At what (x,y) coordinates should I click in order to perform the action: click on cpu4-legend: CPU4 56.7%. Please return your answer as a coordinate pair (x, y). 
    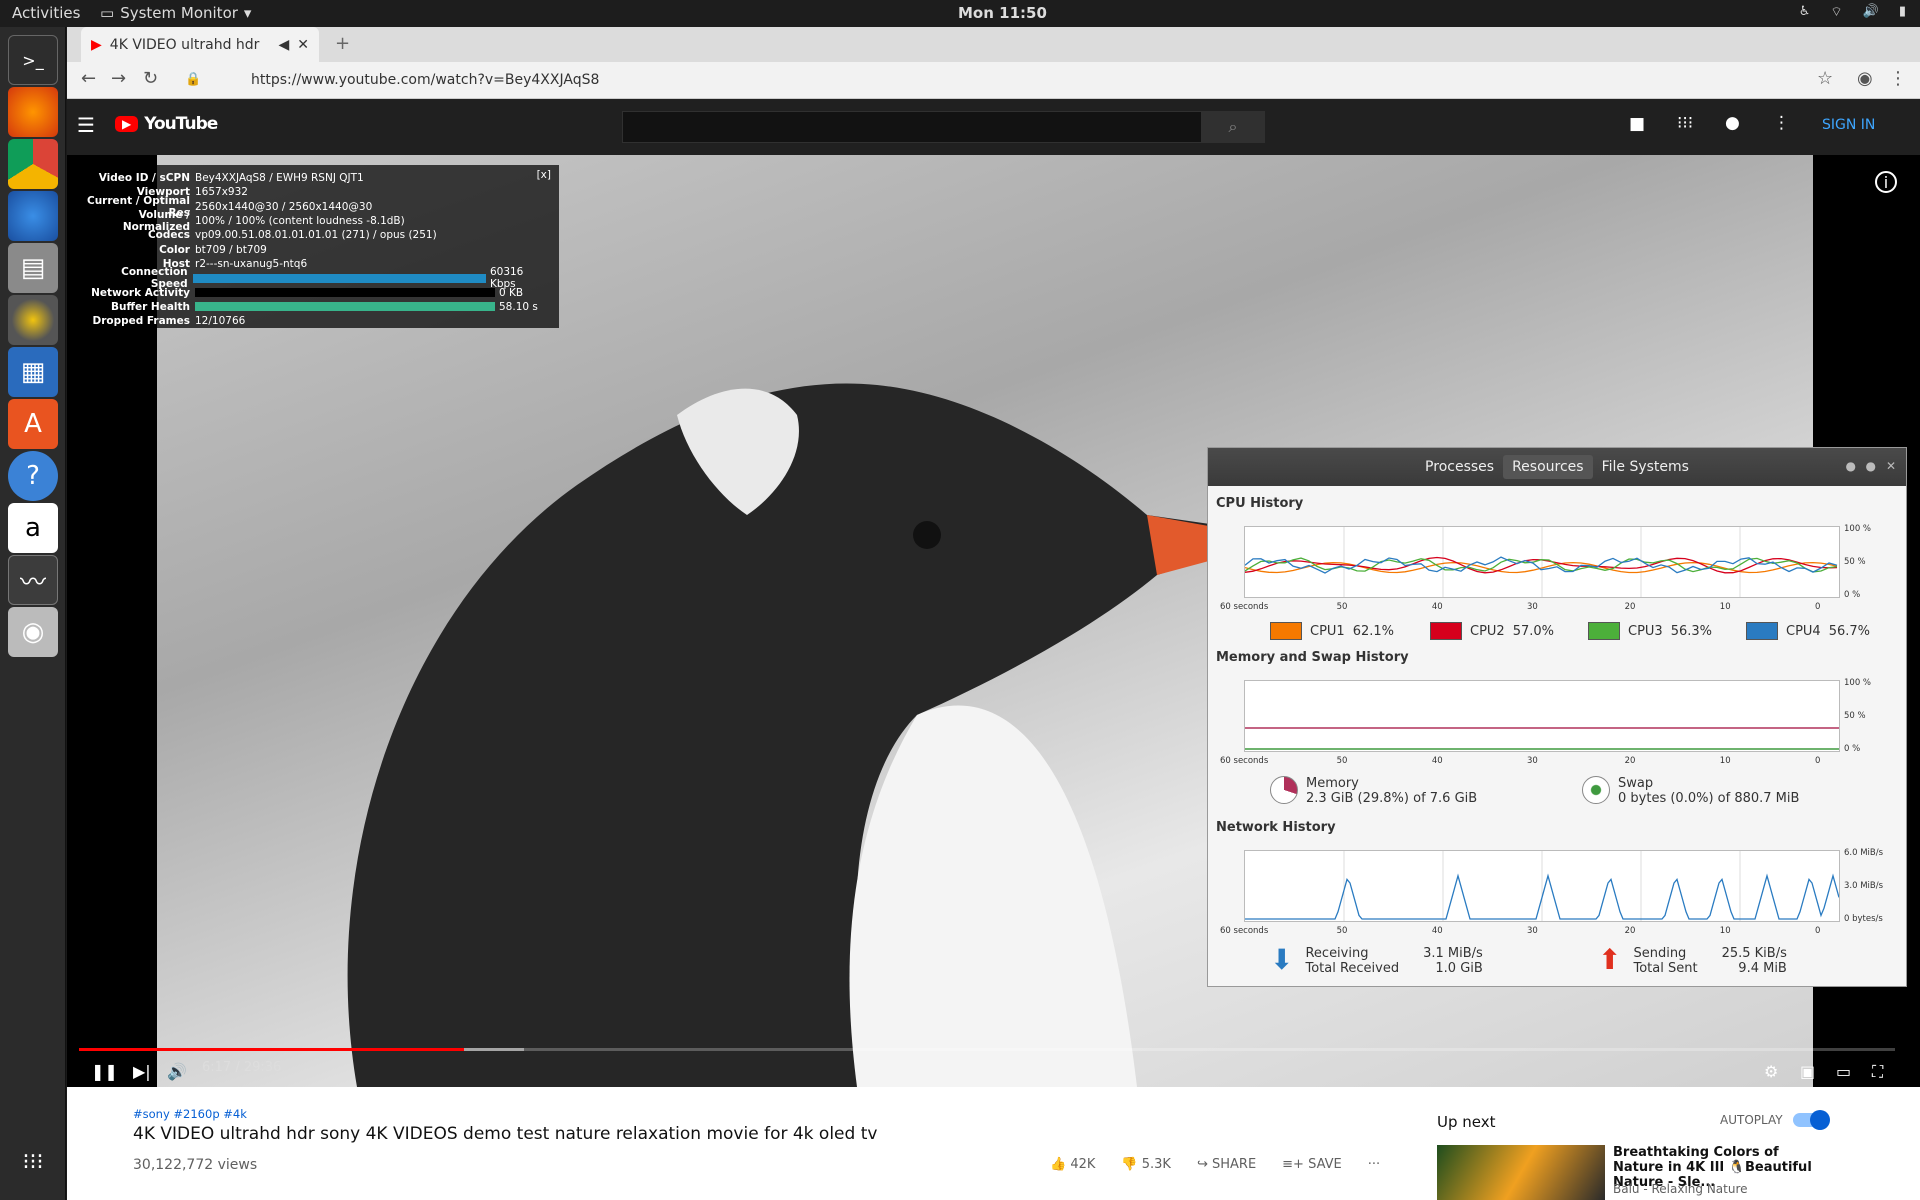
    Looking at the image, I should click on (1808, 631).